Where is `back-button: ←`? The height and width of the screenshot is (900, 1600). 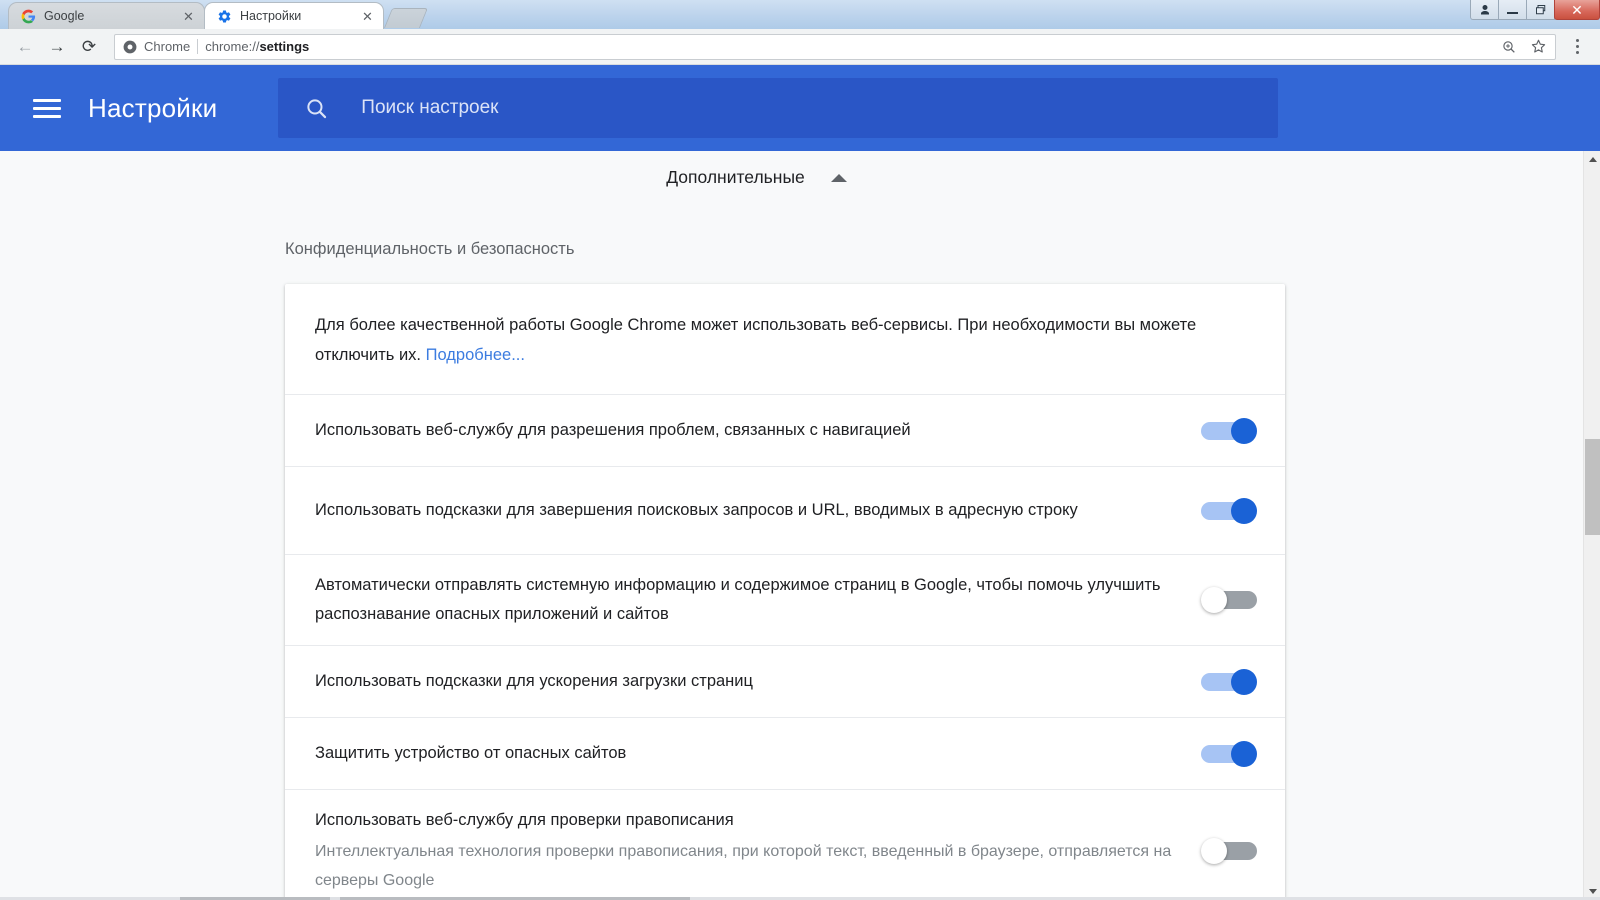
back-button: ← is located at coordinates (25, 47).